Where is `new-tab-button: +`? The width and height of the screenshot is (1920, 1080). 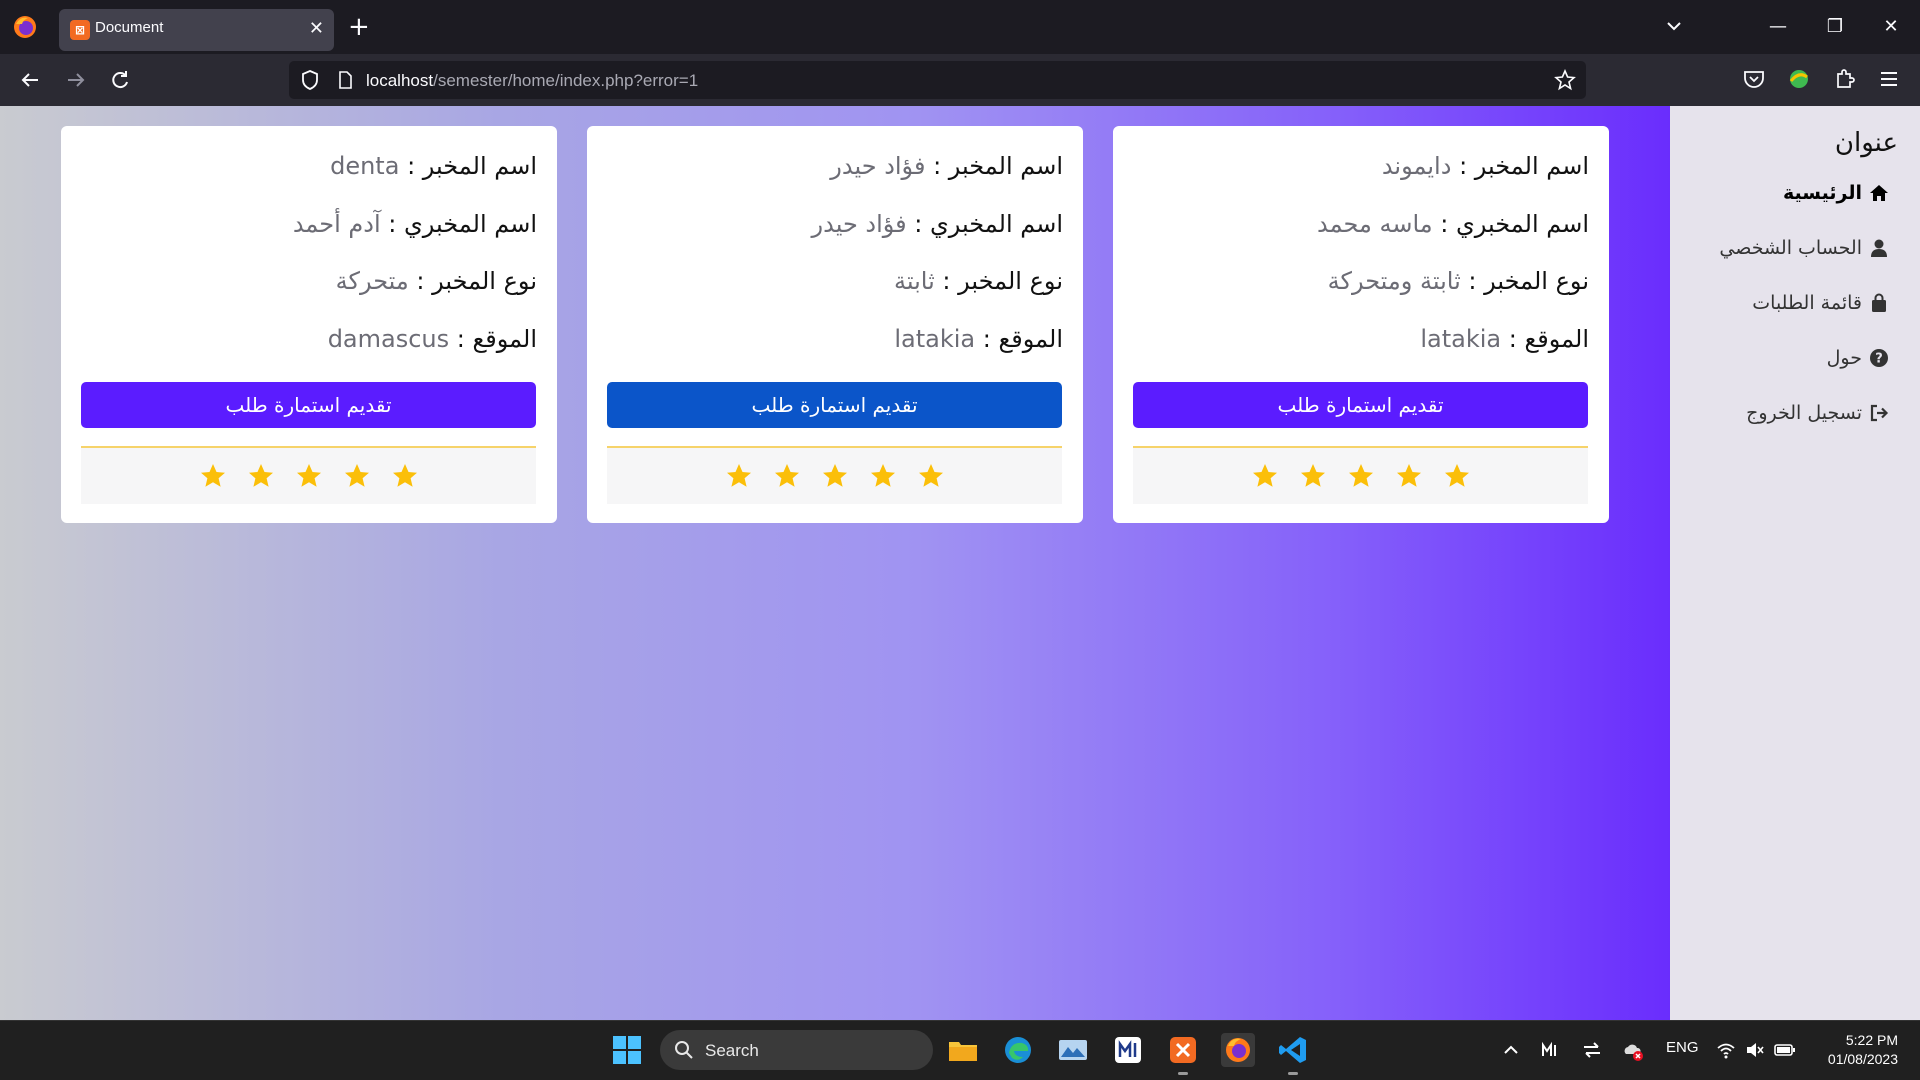 new-tab-button: + is located at coordinates (359, 27).